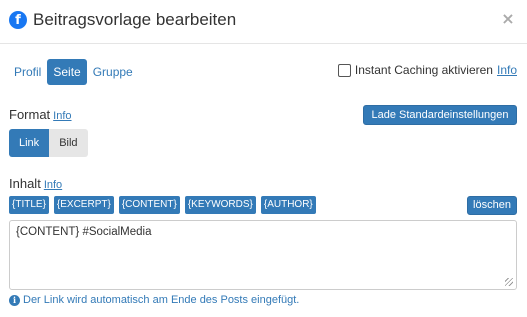 Image resolution: width=527 pixels, height=317 pixels. What do you see at coordinates (53, 185) in the screenshot?
I see `content-info-link: Info` at bounding box center [53, 185].